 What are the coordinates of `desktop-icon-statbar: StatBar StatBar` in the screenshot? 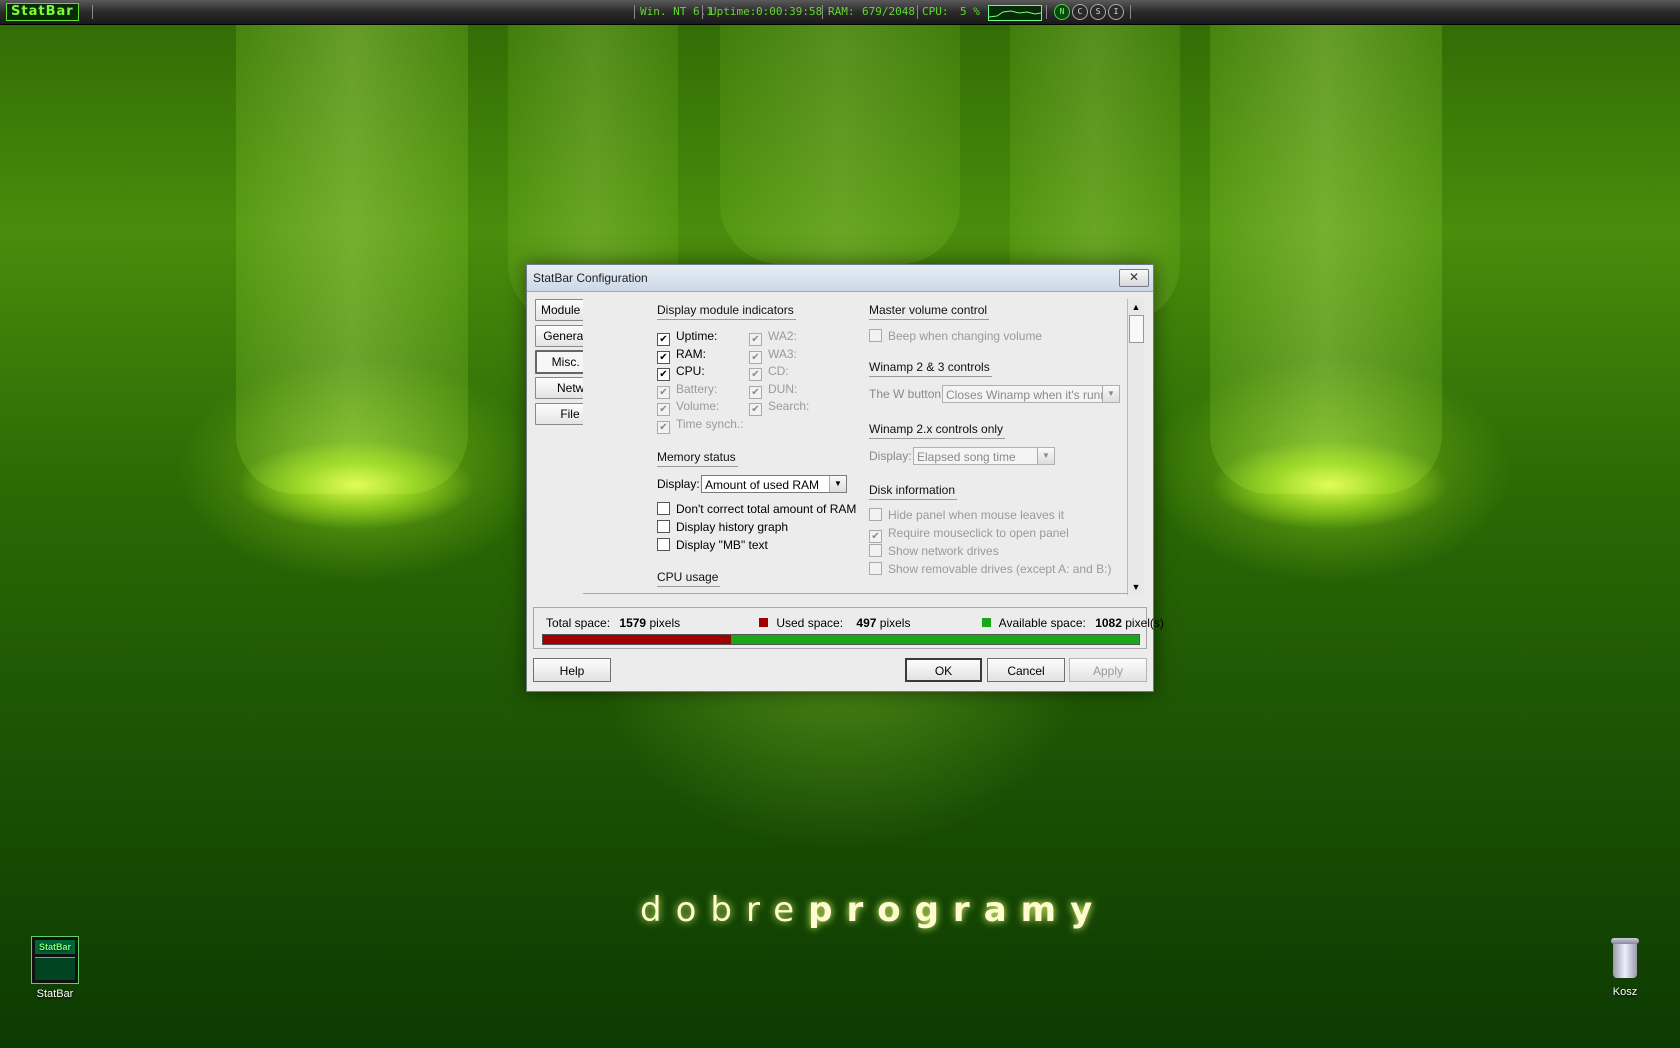 It's located at (55, 968).